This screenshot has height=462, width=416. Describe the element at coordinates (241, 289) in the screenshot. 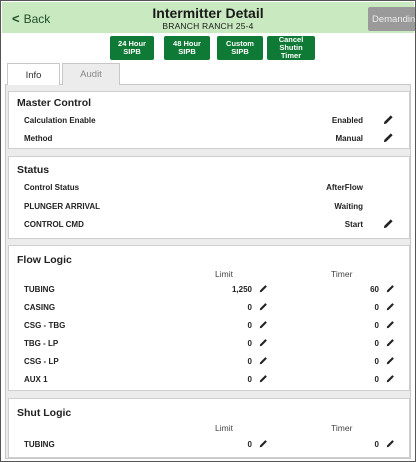

I see `flow-row-tubing-limit: 1,250` at that location.